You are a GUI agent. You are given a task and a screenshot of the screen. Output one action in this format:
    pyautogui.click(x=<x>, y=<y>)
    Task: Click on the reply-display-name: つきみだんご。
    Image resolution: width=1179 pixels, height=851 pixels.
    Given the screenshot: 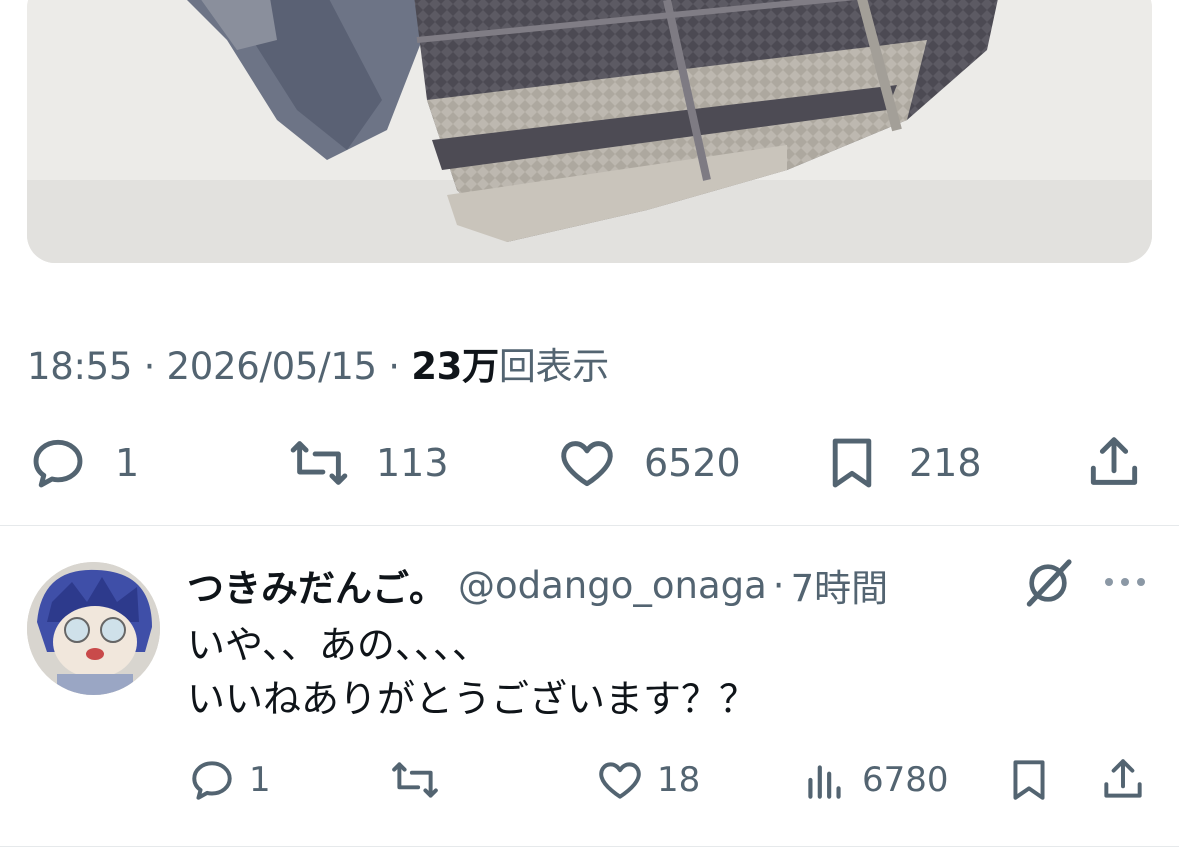 What is the action you would take?
    pyautogui.click(x=316, y=585)
    